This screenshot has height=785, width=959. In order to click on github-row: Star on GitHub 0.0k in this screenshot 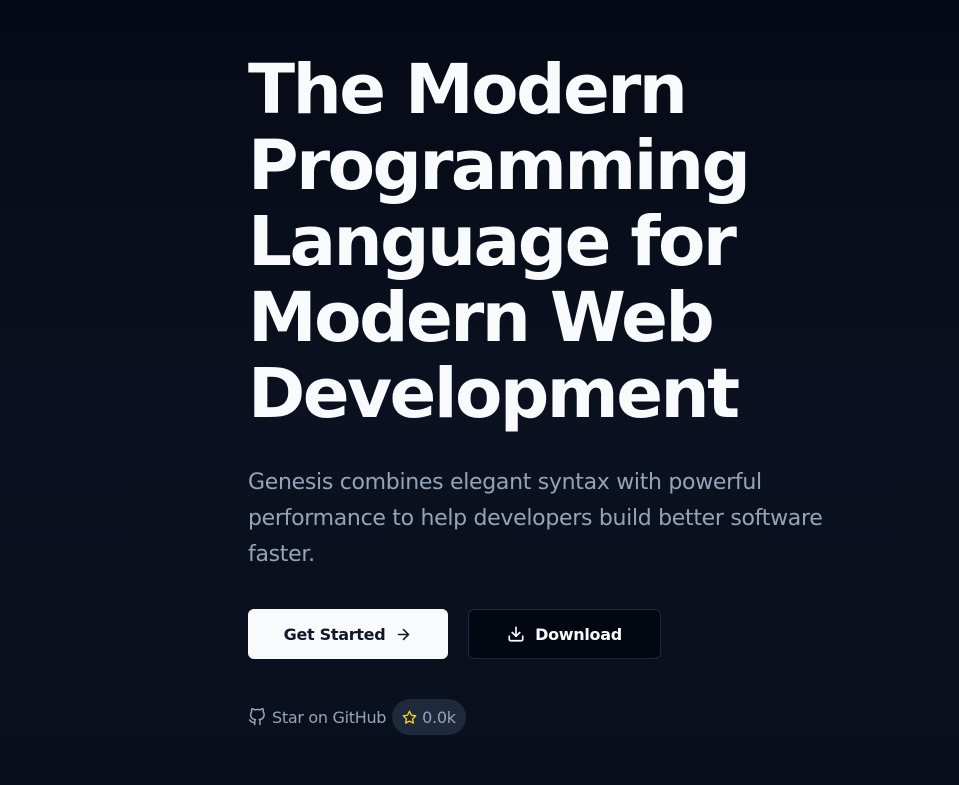, I will do `click(357, 717)`.